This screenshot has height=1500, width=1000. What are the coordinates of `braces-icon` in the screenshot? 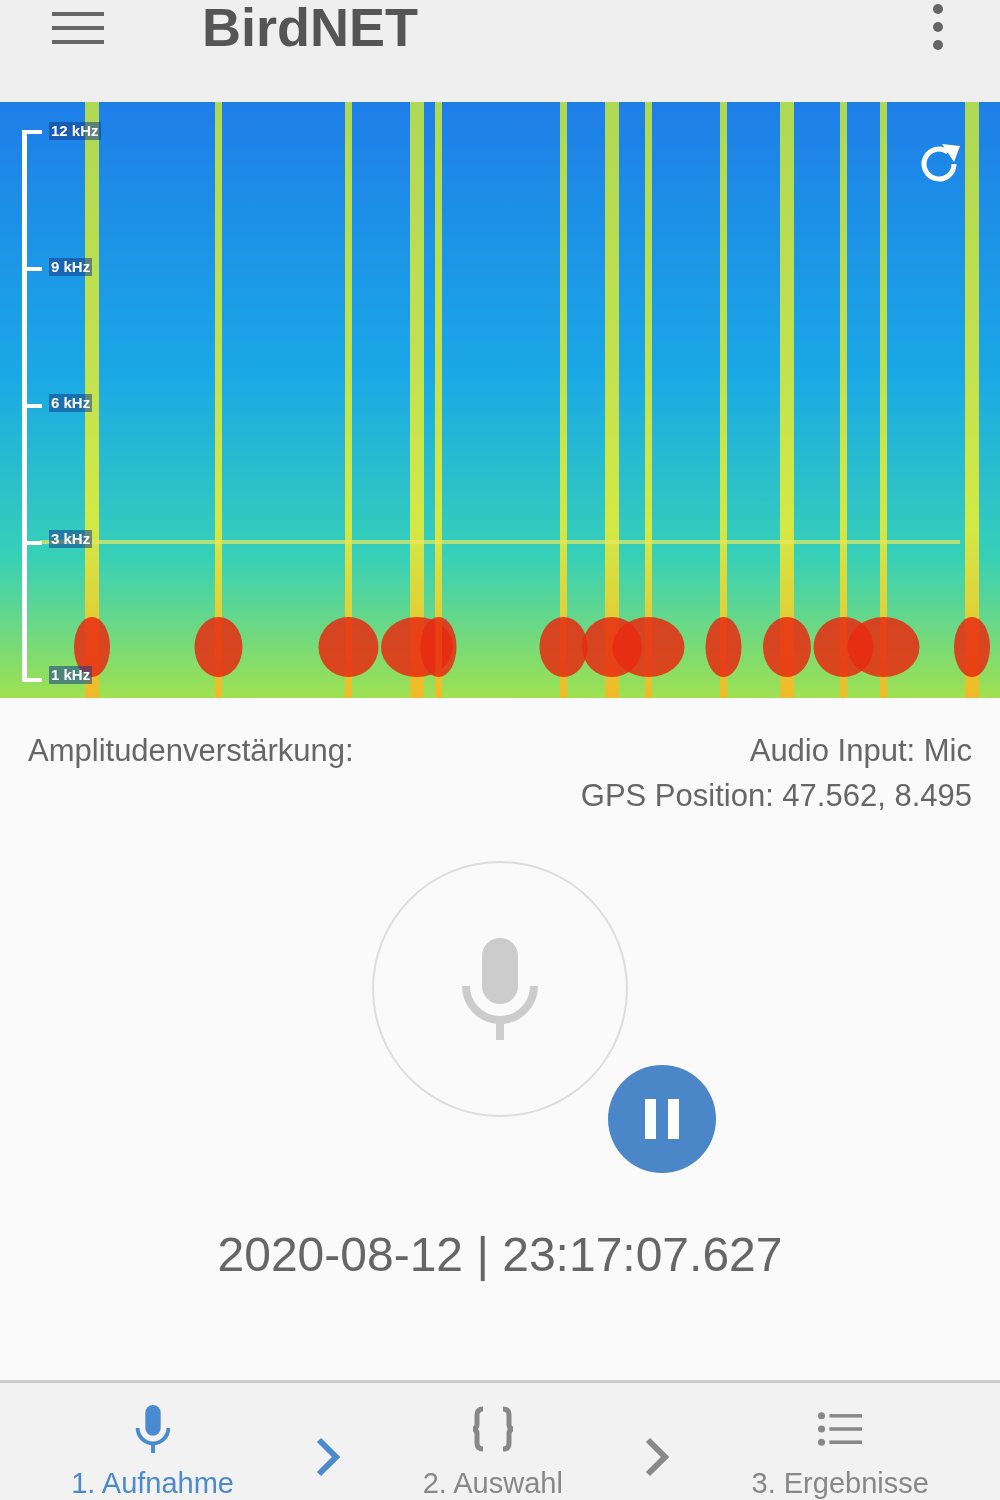 It's located at (492, 1429).